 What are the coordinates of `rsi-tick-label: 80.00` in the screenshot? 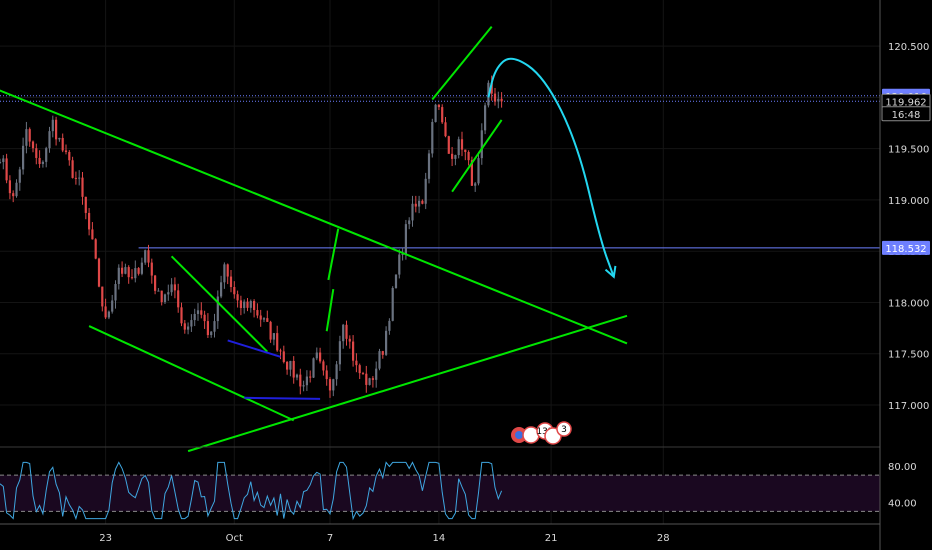 It's located at (902, 467).